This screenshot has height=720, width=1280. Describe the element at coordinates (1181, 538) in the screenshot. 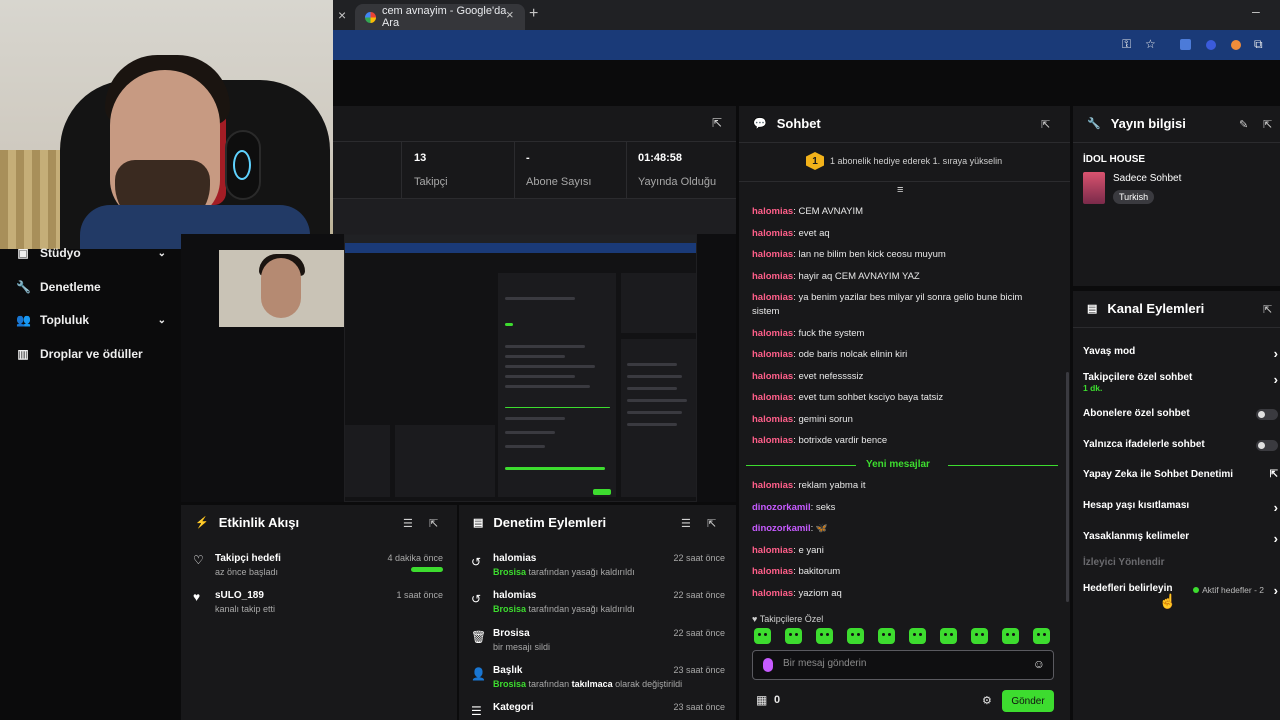

I see `banned-words-row: Yasaklanmış kelimeler ›` at that location.